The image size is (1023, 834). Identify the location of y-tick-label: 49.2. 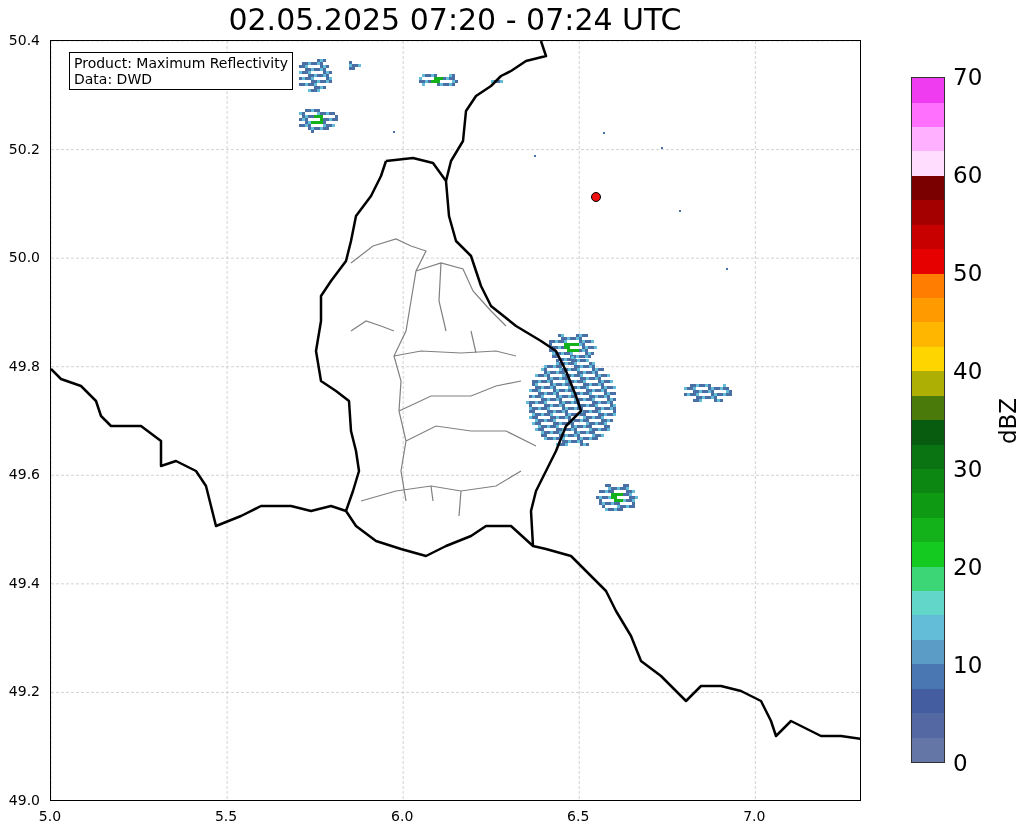
(24, 691).